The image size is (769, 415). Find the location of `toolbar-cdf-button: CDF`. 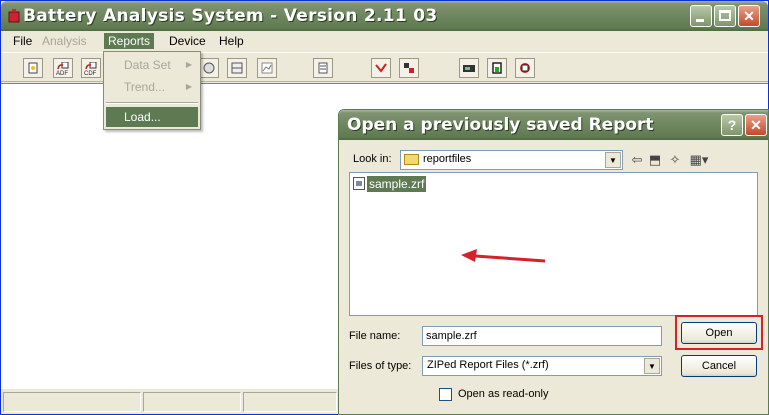

toolbar-cdf-button: CDF is located at coordinates (91, 68).